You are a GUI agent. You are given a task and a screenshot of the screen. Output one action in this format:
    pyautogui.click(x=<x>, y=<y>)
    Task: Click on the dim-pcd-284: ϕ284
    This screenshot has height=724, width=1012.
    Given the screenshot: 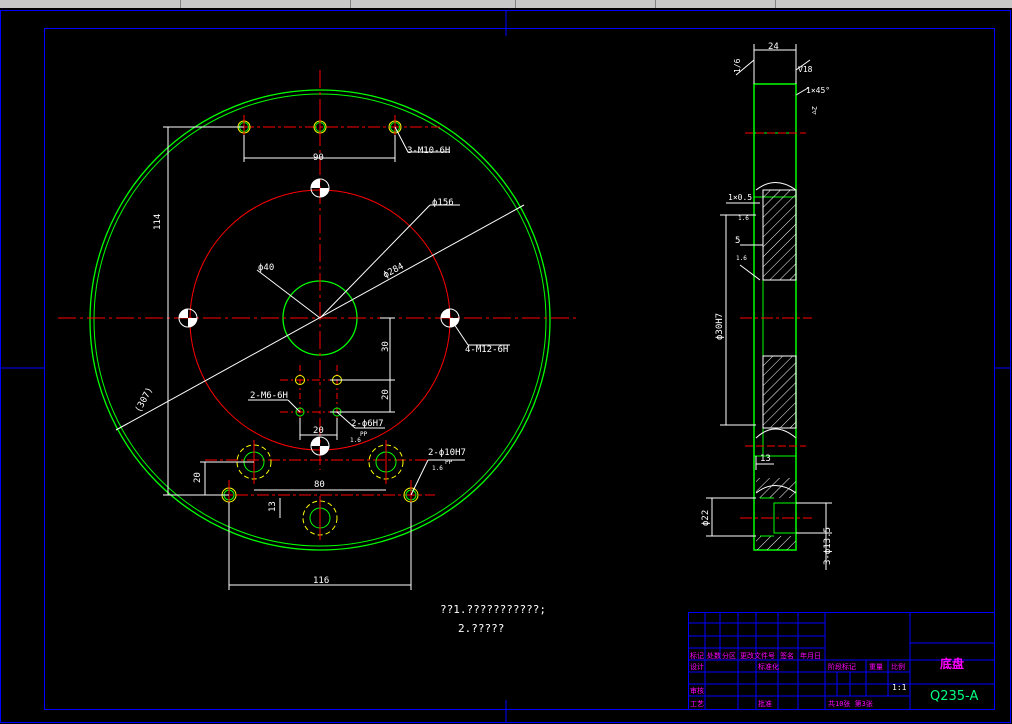 What is the action you would take?
    pyautogui.click(x=394, y=271)
    